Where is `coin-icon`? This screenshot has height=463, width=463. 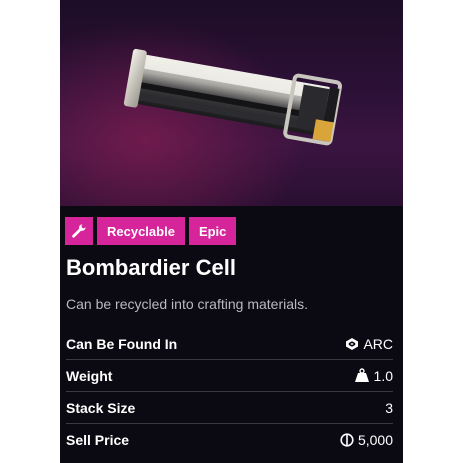
coin-icon is located at coordinates (347, 439).